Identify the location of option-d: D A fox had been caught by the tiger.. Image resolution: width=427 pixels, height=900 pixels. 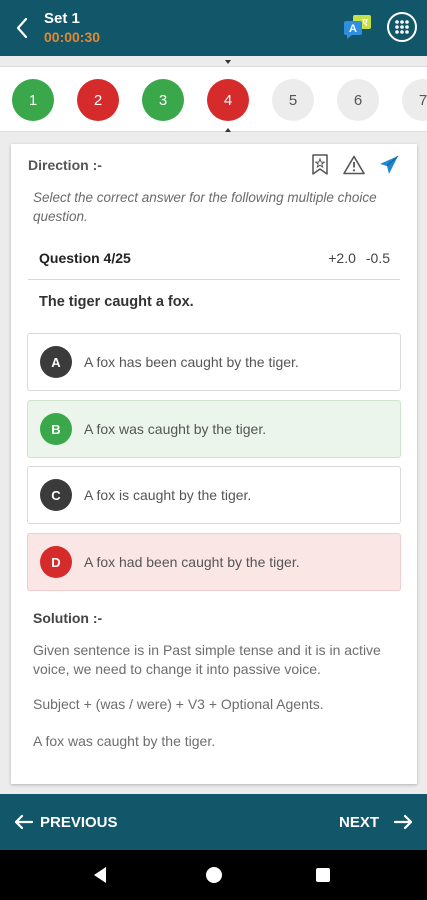
(214, 562).